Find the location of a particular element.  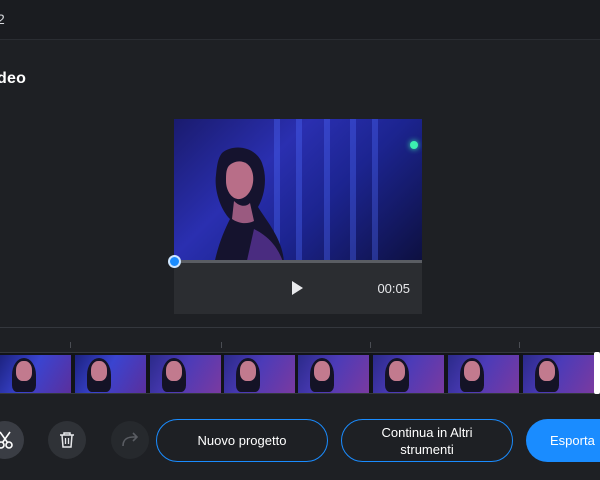

play-icon is located at coordinates (297, 288).